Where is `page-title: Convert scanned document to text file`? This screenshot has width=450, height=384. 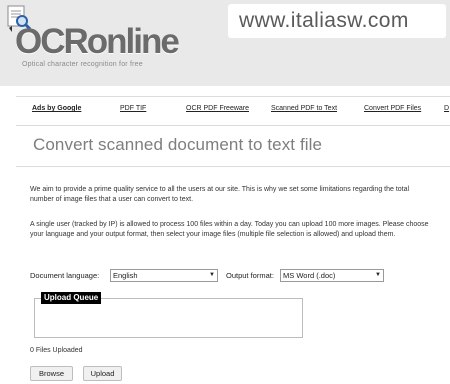
page-title: Convert scanned document to text file is located at coordinates (178, 144).